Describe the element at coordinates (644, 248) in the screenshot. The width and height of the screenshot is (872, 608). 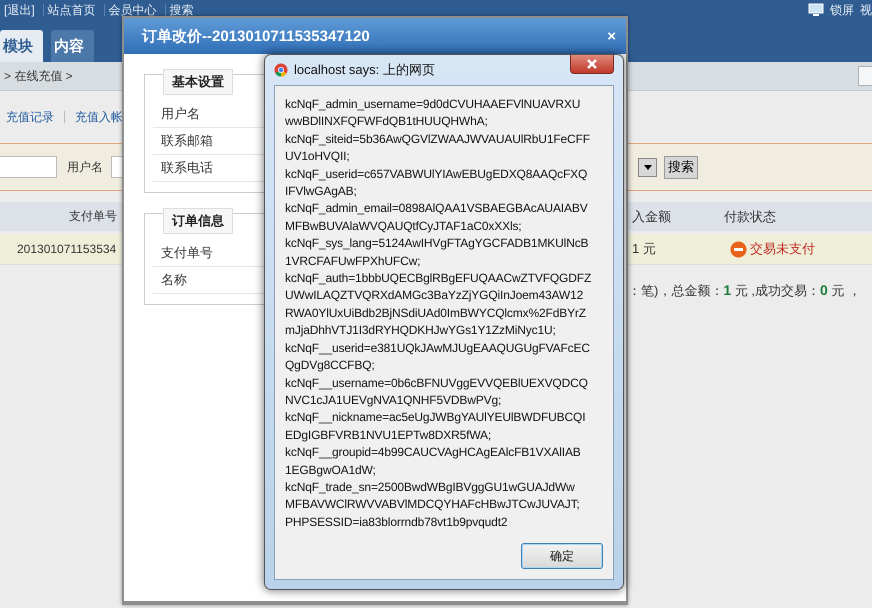
I see `table-cell: 1 元` at that location.